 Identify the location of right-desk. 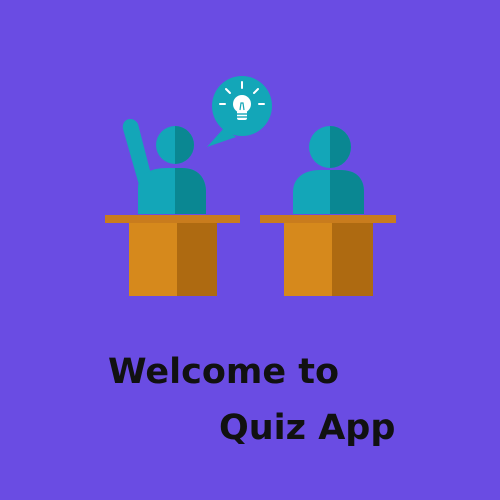
(328, 255).